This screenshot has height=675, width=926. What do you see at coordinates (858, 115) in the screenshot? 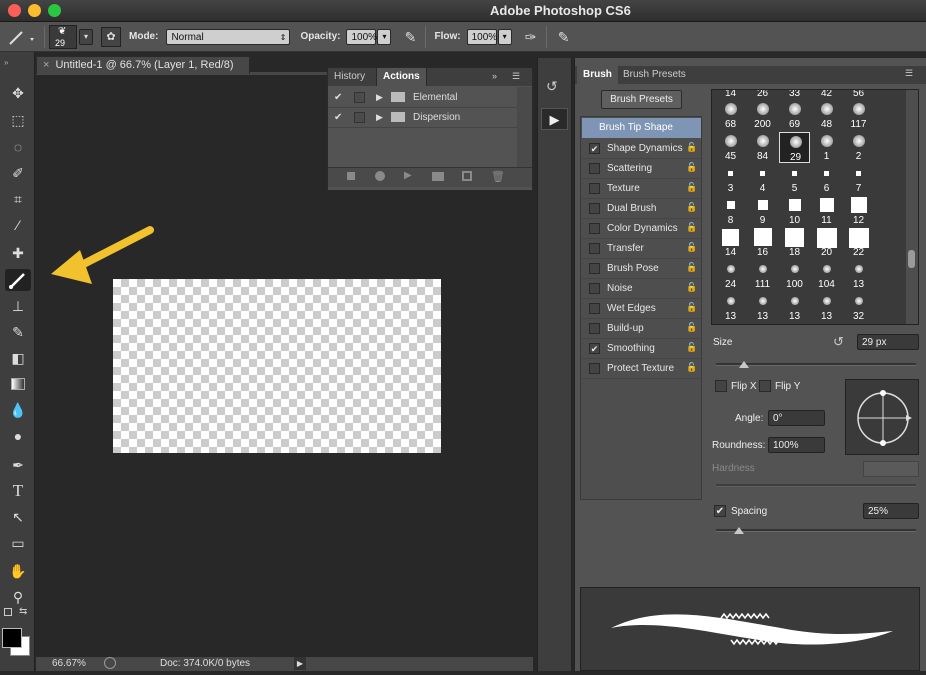
I see `brush-tip: 117` at bounding box center [858, 115].